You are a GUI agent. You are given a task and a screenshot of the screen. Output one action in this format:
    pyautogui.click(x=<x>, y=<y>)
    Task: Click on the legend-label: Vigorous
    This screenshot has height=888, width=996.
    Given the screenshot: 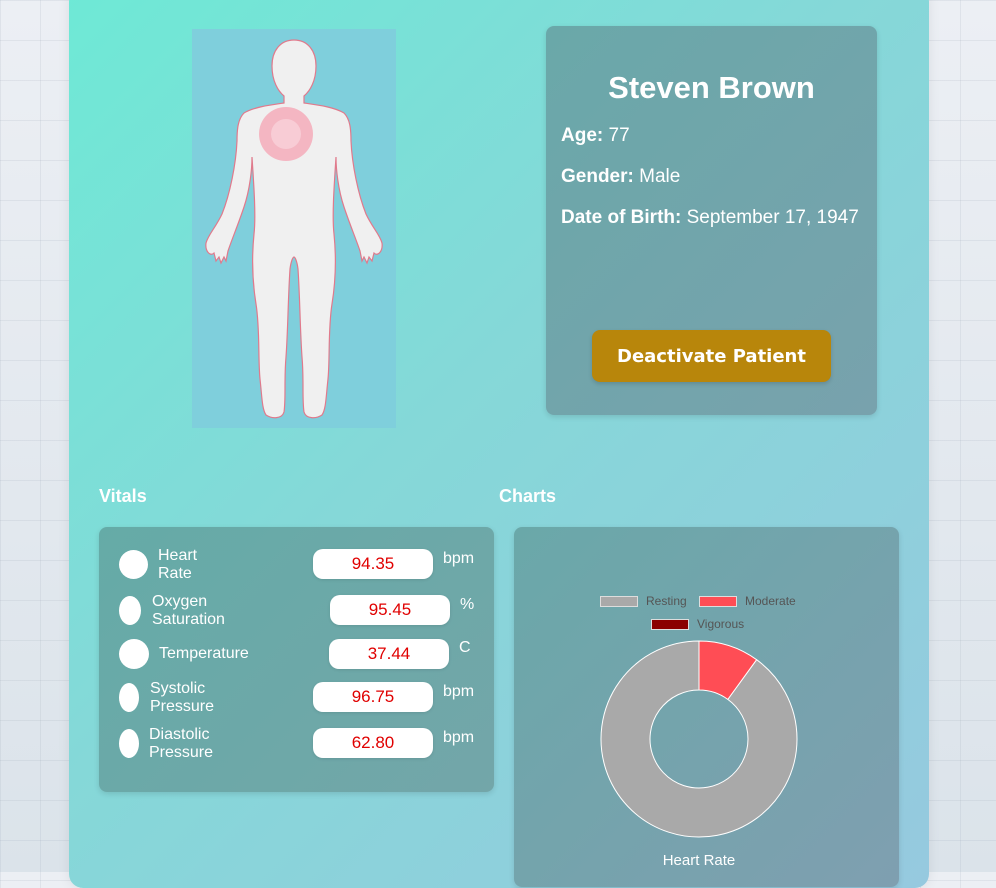 What is the action you would take?
    pyautogui.click(x=721, y=624)
    